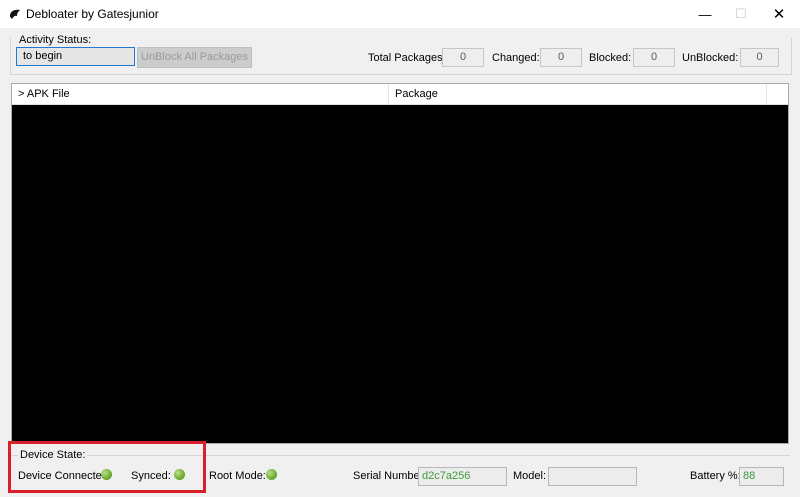 This screenshot has height=497, width=800. What do you see at coordinates (705, 14) in the screenshot?
I see `minimize-button: —` at bounding box center [705, 14].